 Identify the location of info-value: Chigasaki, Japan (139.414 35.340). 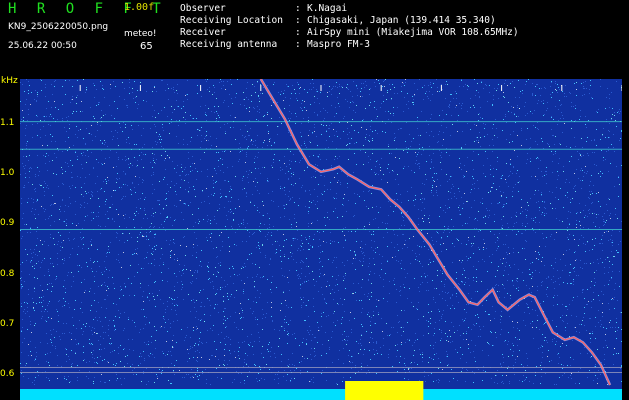
(401, 20).